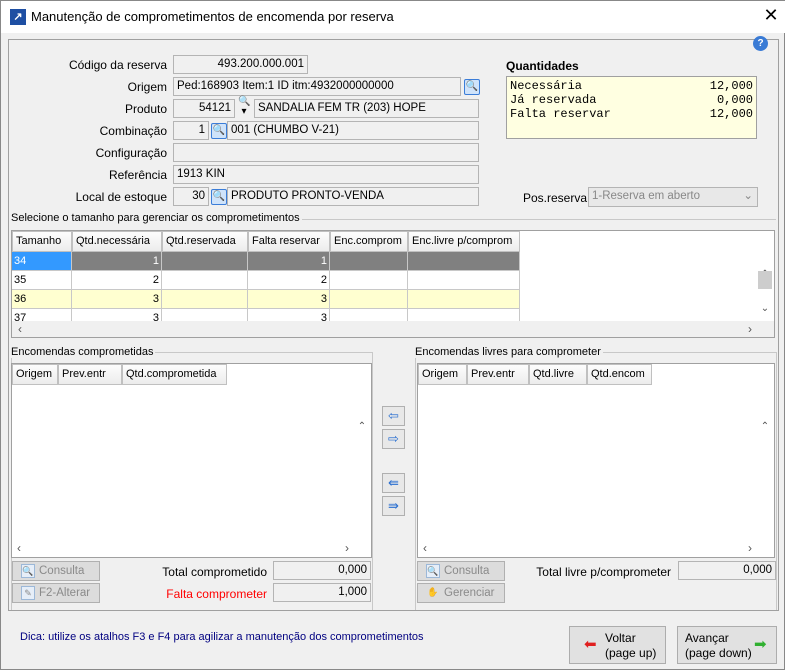 The image size is (785, 670). I want to click on origem-label: Origem, so click(147, 87).